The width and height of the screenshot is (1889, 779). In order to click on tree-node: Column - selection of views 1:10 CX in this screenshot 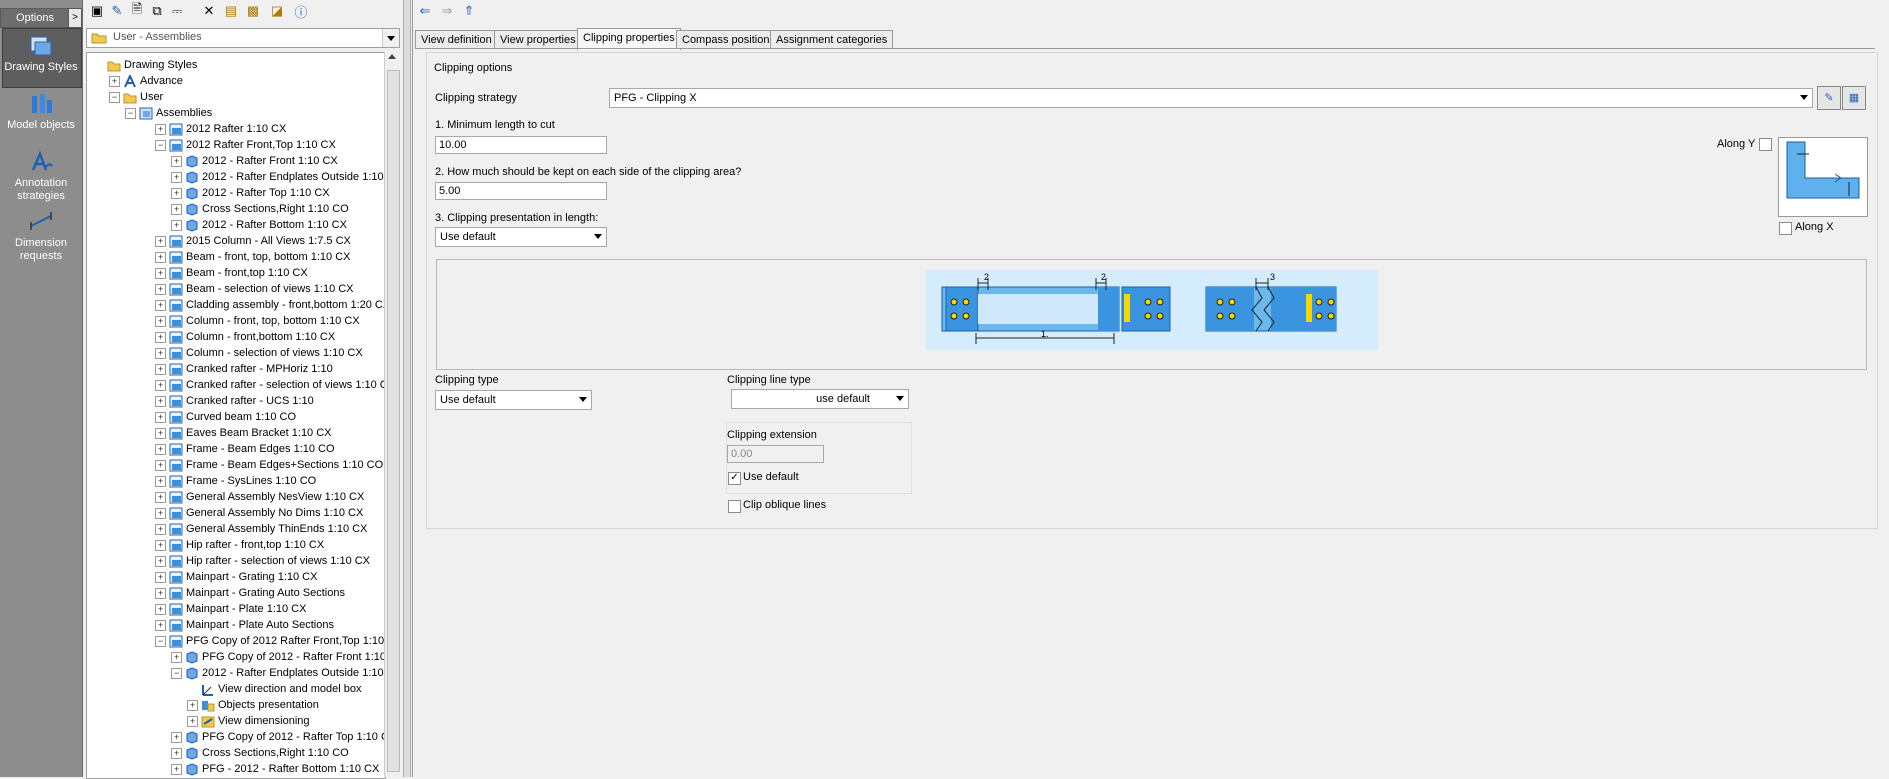, I will do `click(266, 353)`.